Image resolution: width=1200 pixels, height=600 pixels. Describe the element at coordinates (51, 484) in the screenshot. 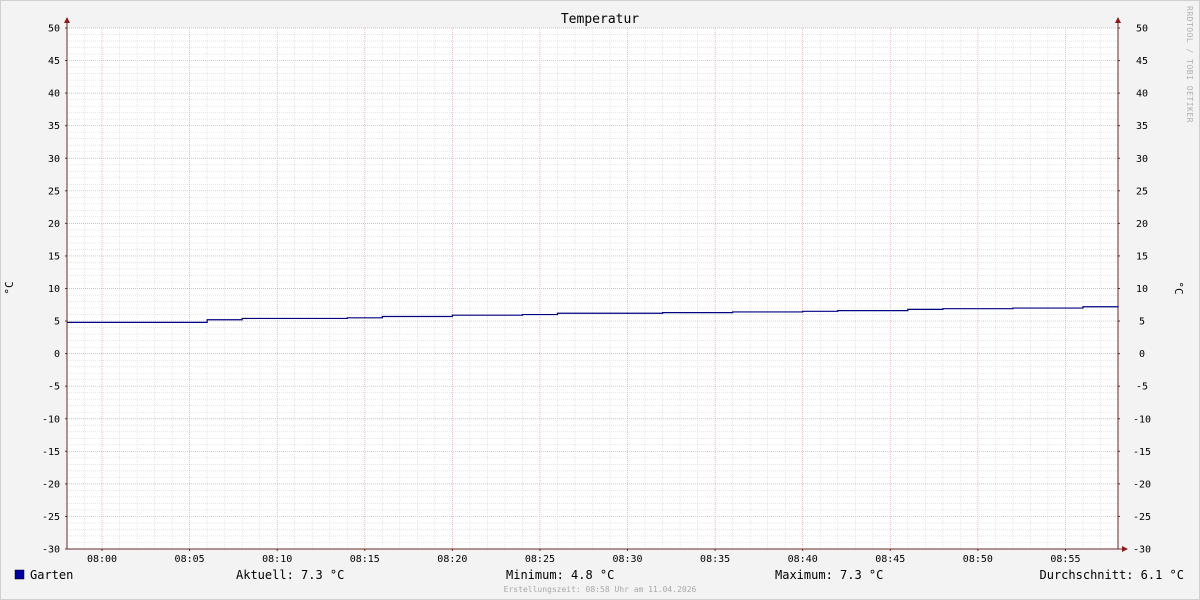

I see `y-tick-label-left: -20` at that location.